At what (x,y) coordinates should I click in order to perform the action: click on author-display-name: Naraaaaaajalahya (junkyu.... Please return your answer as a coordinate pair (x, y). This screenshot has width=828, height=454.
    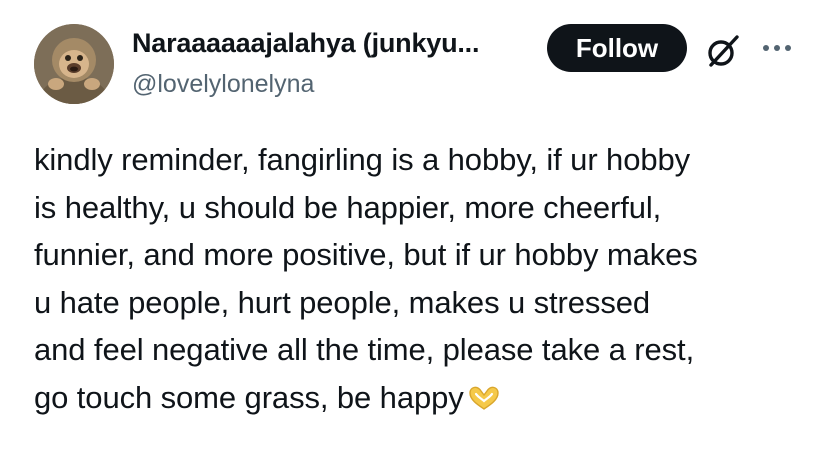
    Looking at the image, I should click on (305, 43).